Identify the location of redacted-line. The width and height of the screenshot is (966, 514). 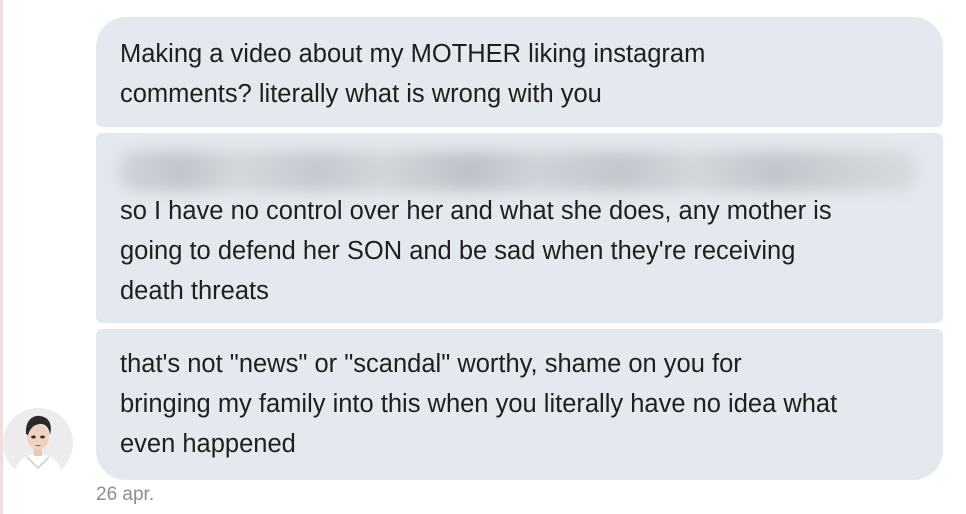
(518, 171).